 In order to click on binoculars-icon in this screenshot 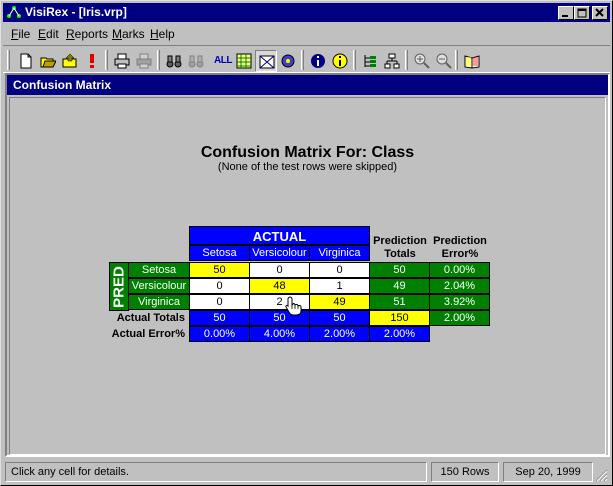, I will do `click(174, 61)`.